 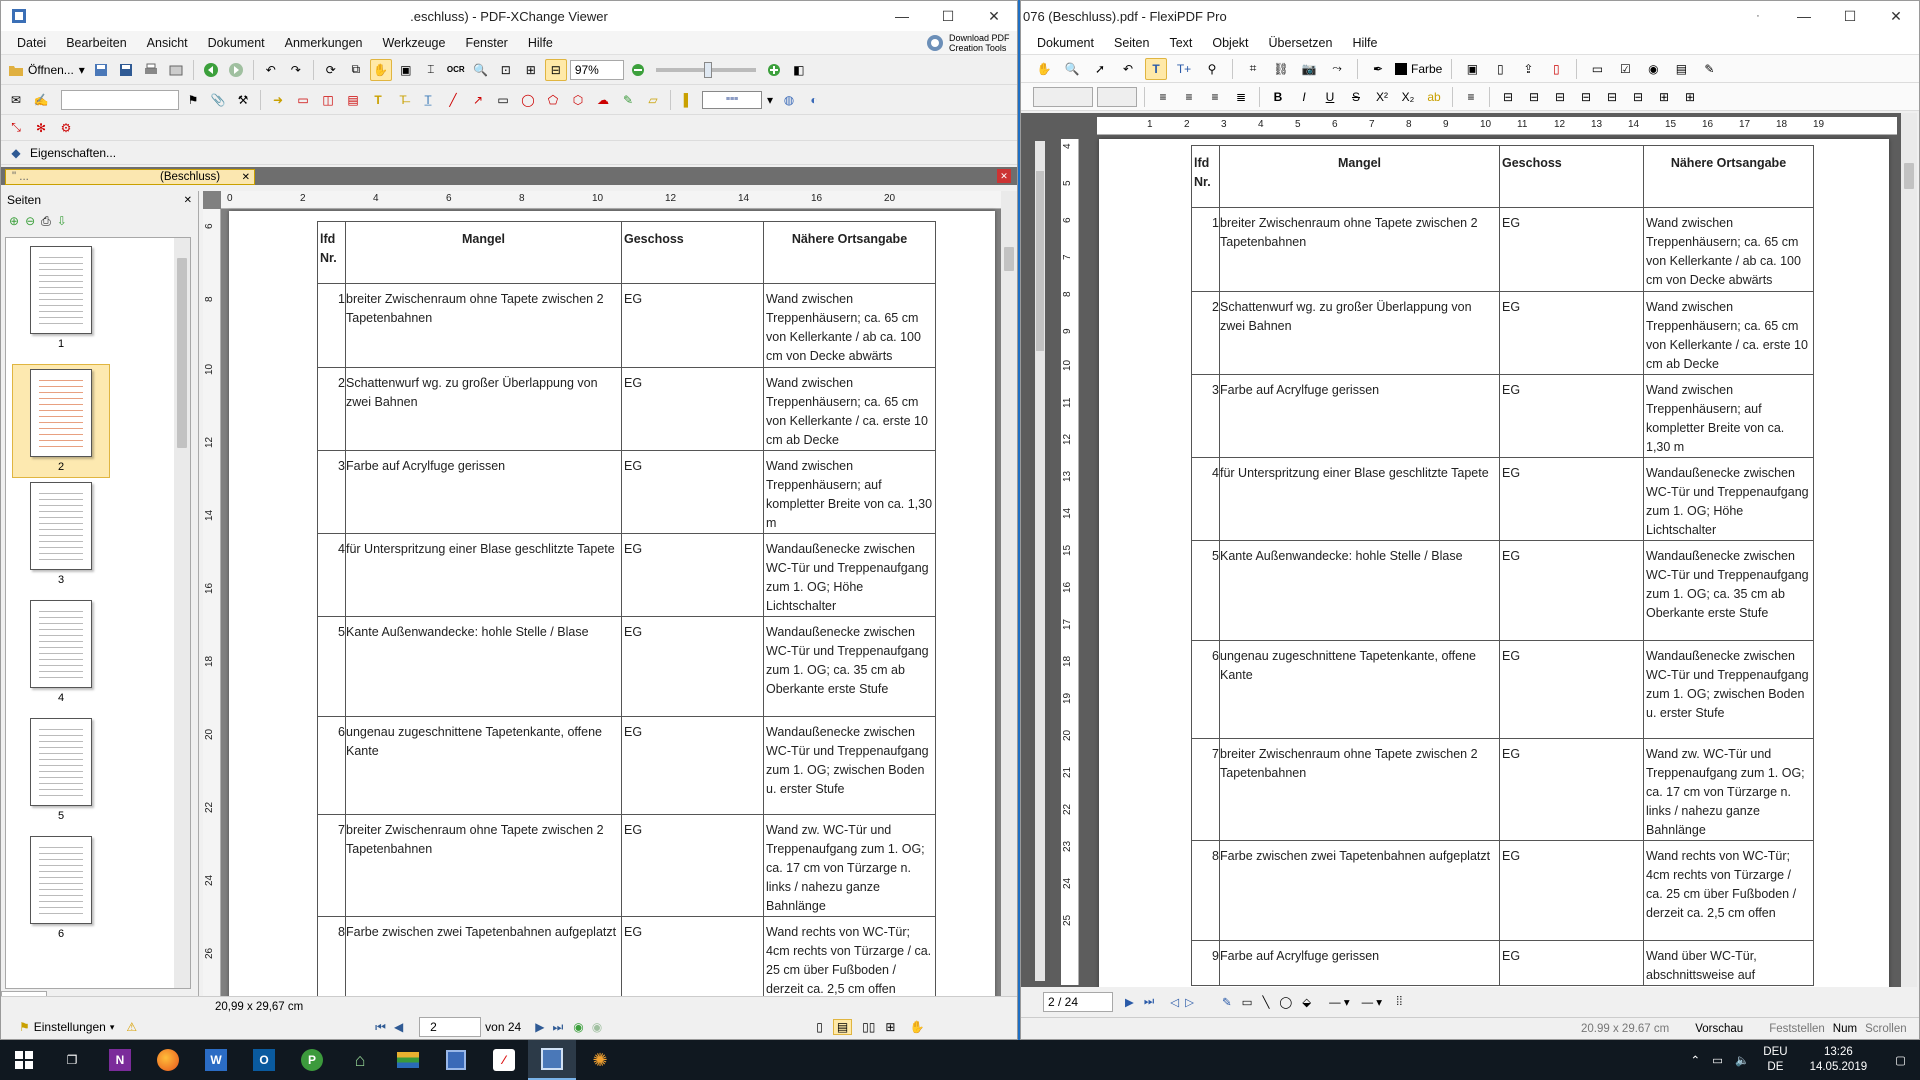 What do you see at coordinates (218, 100) in the screenshot?
I see `attach-icon: 📎` at bounding box center [218, 100].